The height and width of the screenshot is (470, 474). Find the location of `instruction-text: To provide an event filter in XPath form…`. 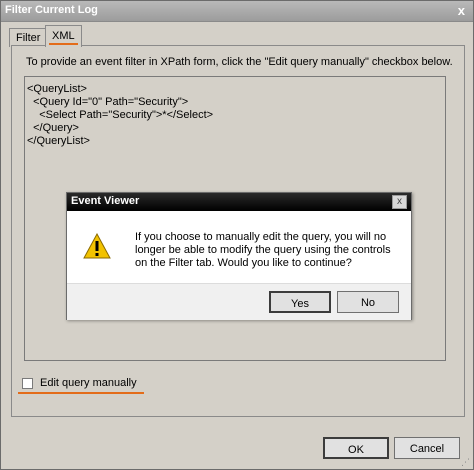

instruction-text: To provide an event filter in XPath form… is located at coordinates (239, 62).